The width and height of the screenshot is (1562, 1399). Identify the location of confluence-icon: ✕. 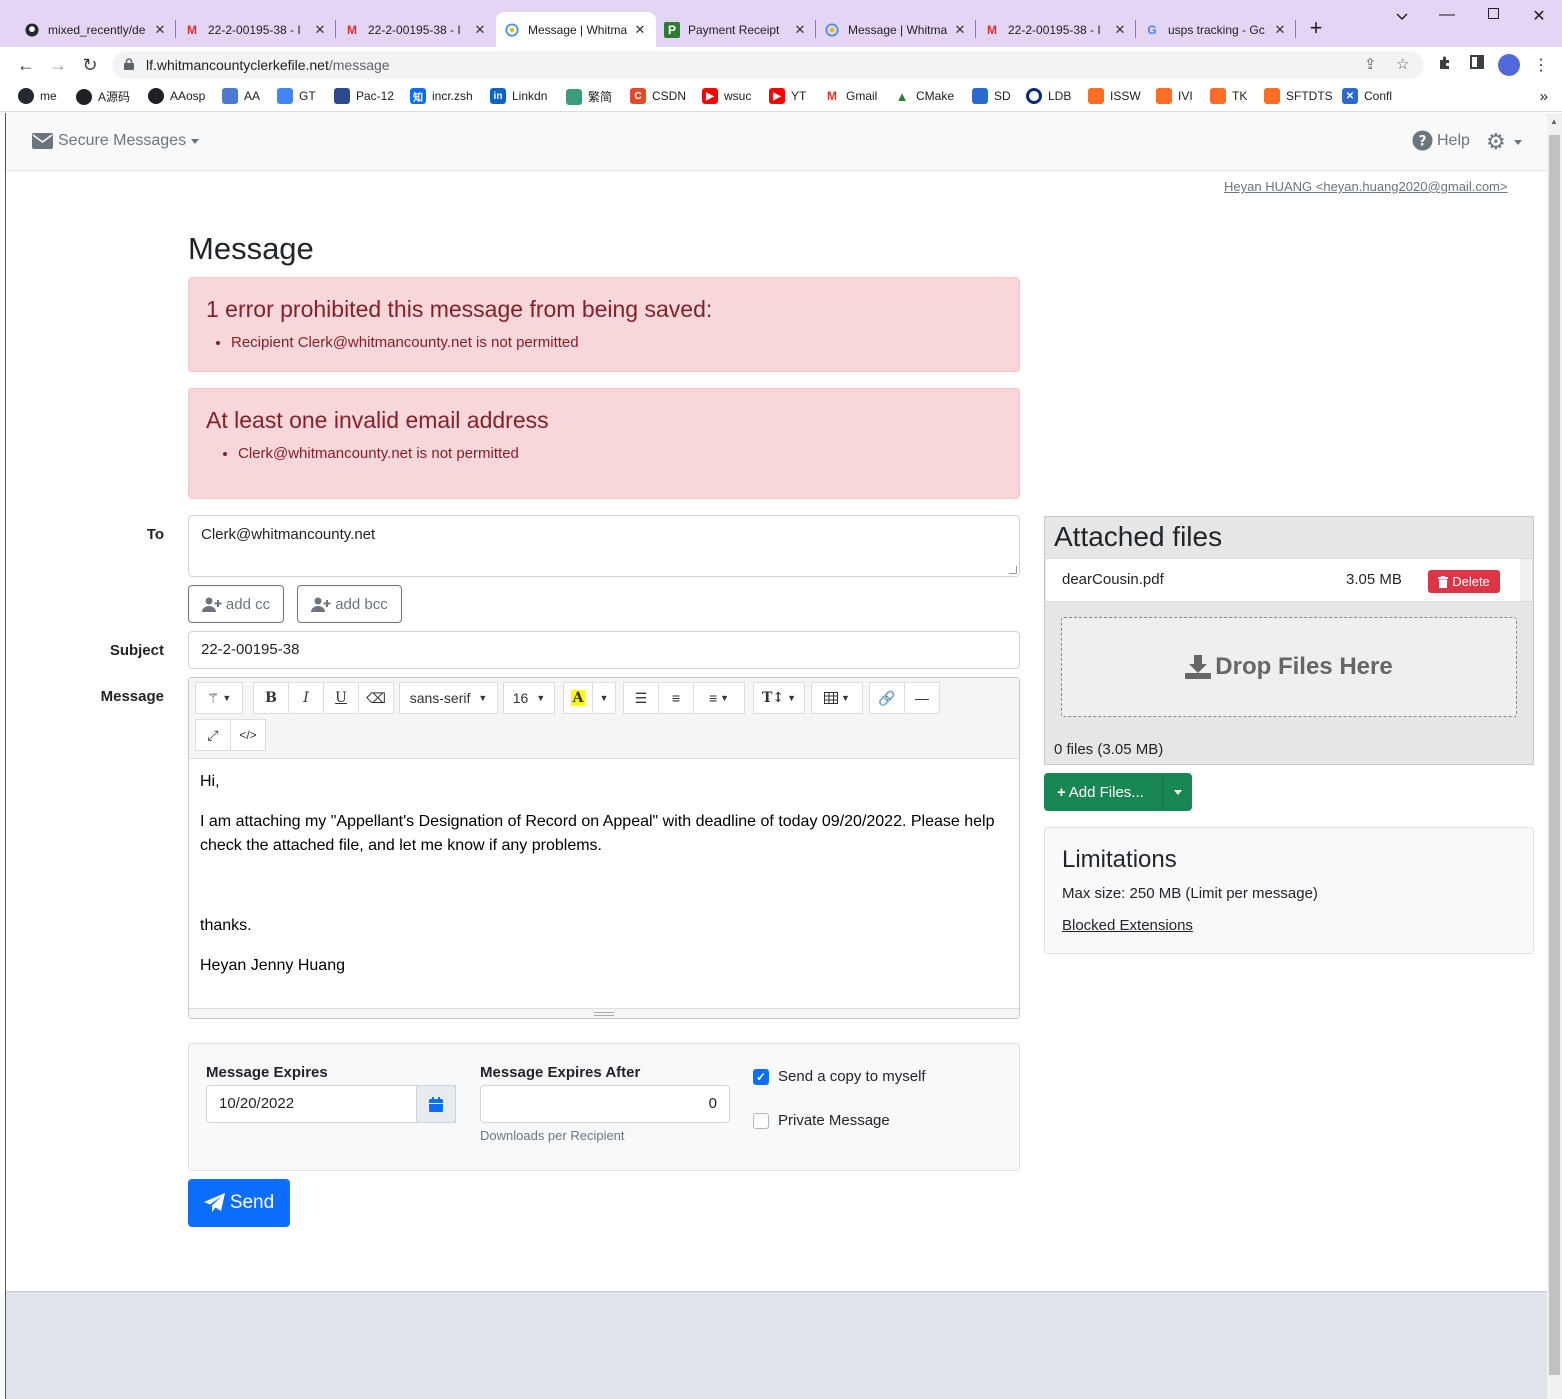
(1350, 96).